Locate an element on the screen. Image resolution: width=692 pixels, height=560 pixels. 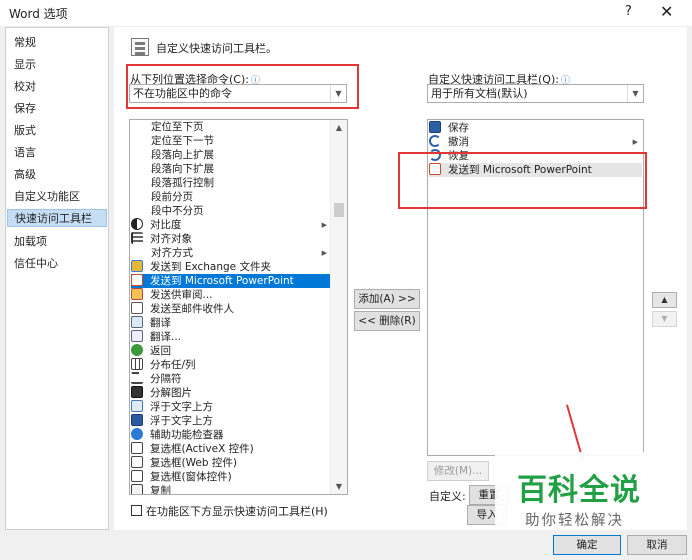
accessibility-icon is located at coordinates (137, 434).